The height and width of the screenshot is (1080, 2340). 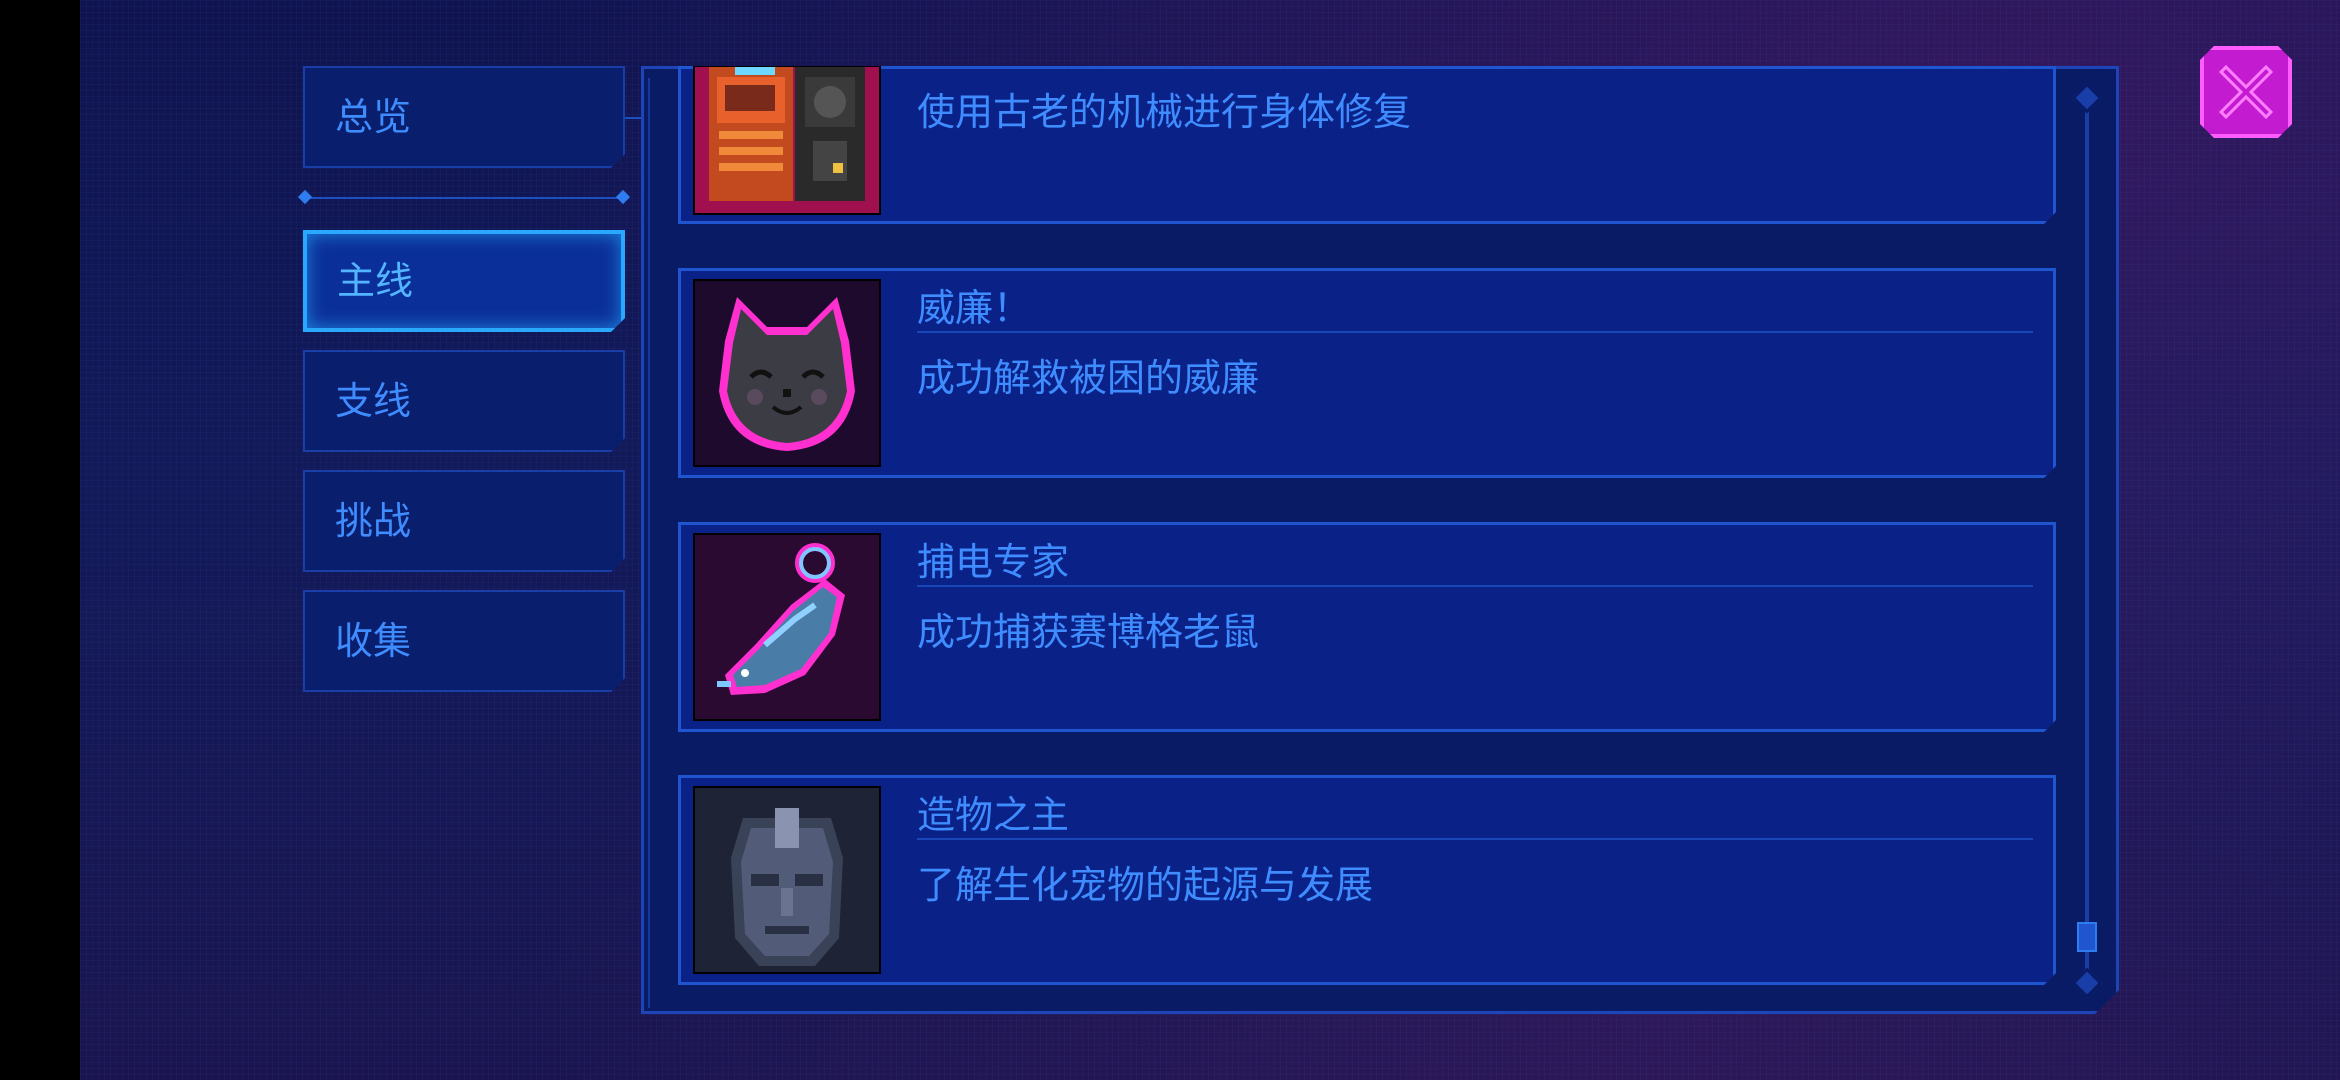 I want to click on achievement-card: 使用古老的机械进行身体修复, so click(x=1367, y=145).